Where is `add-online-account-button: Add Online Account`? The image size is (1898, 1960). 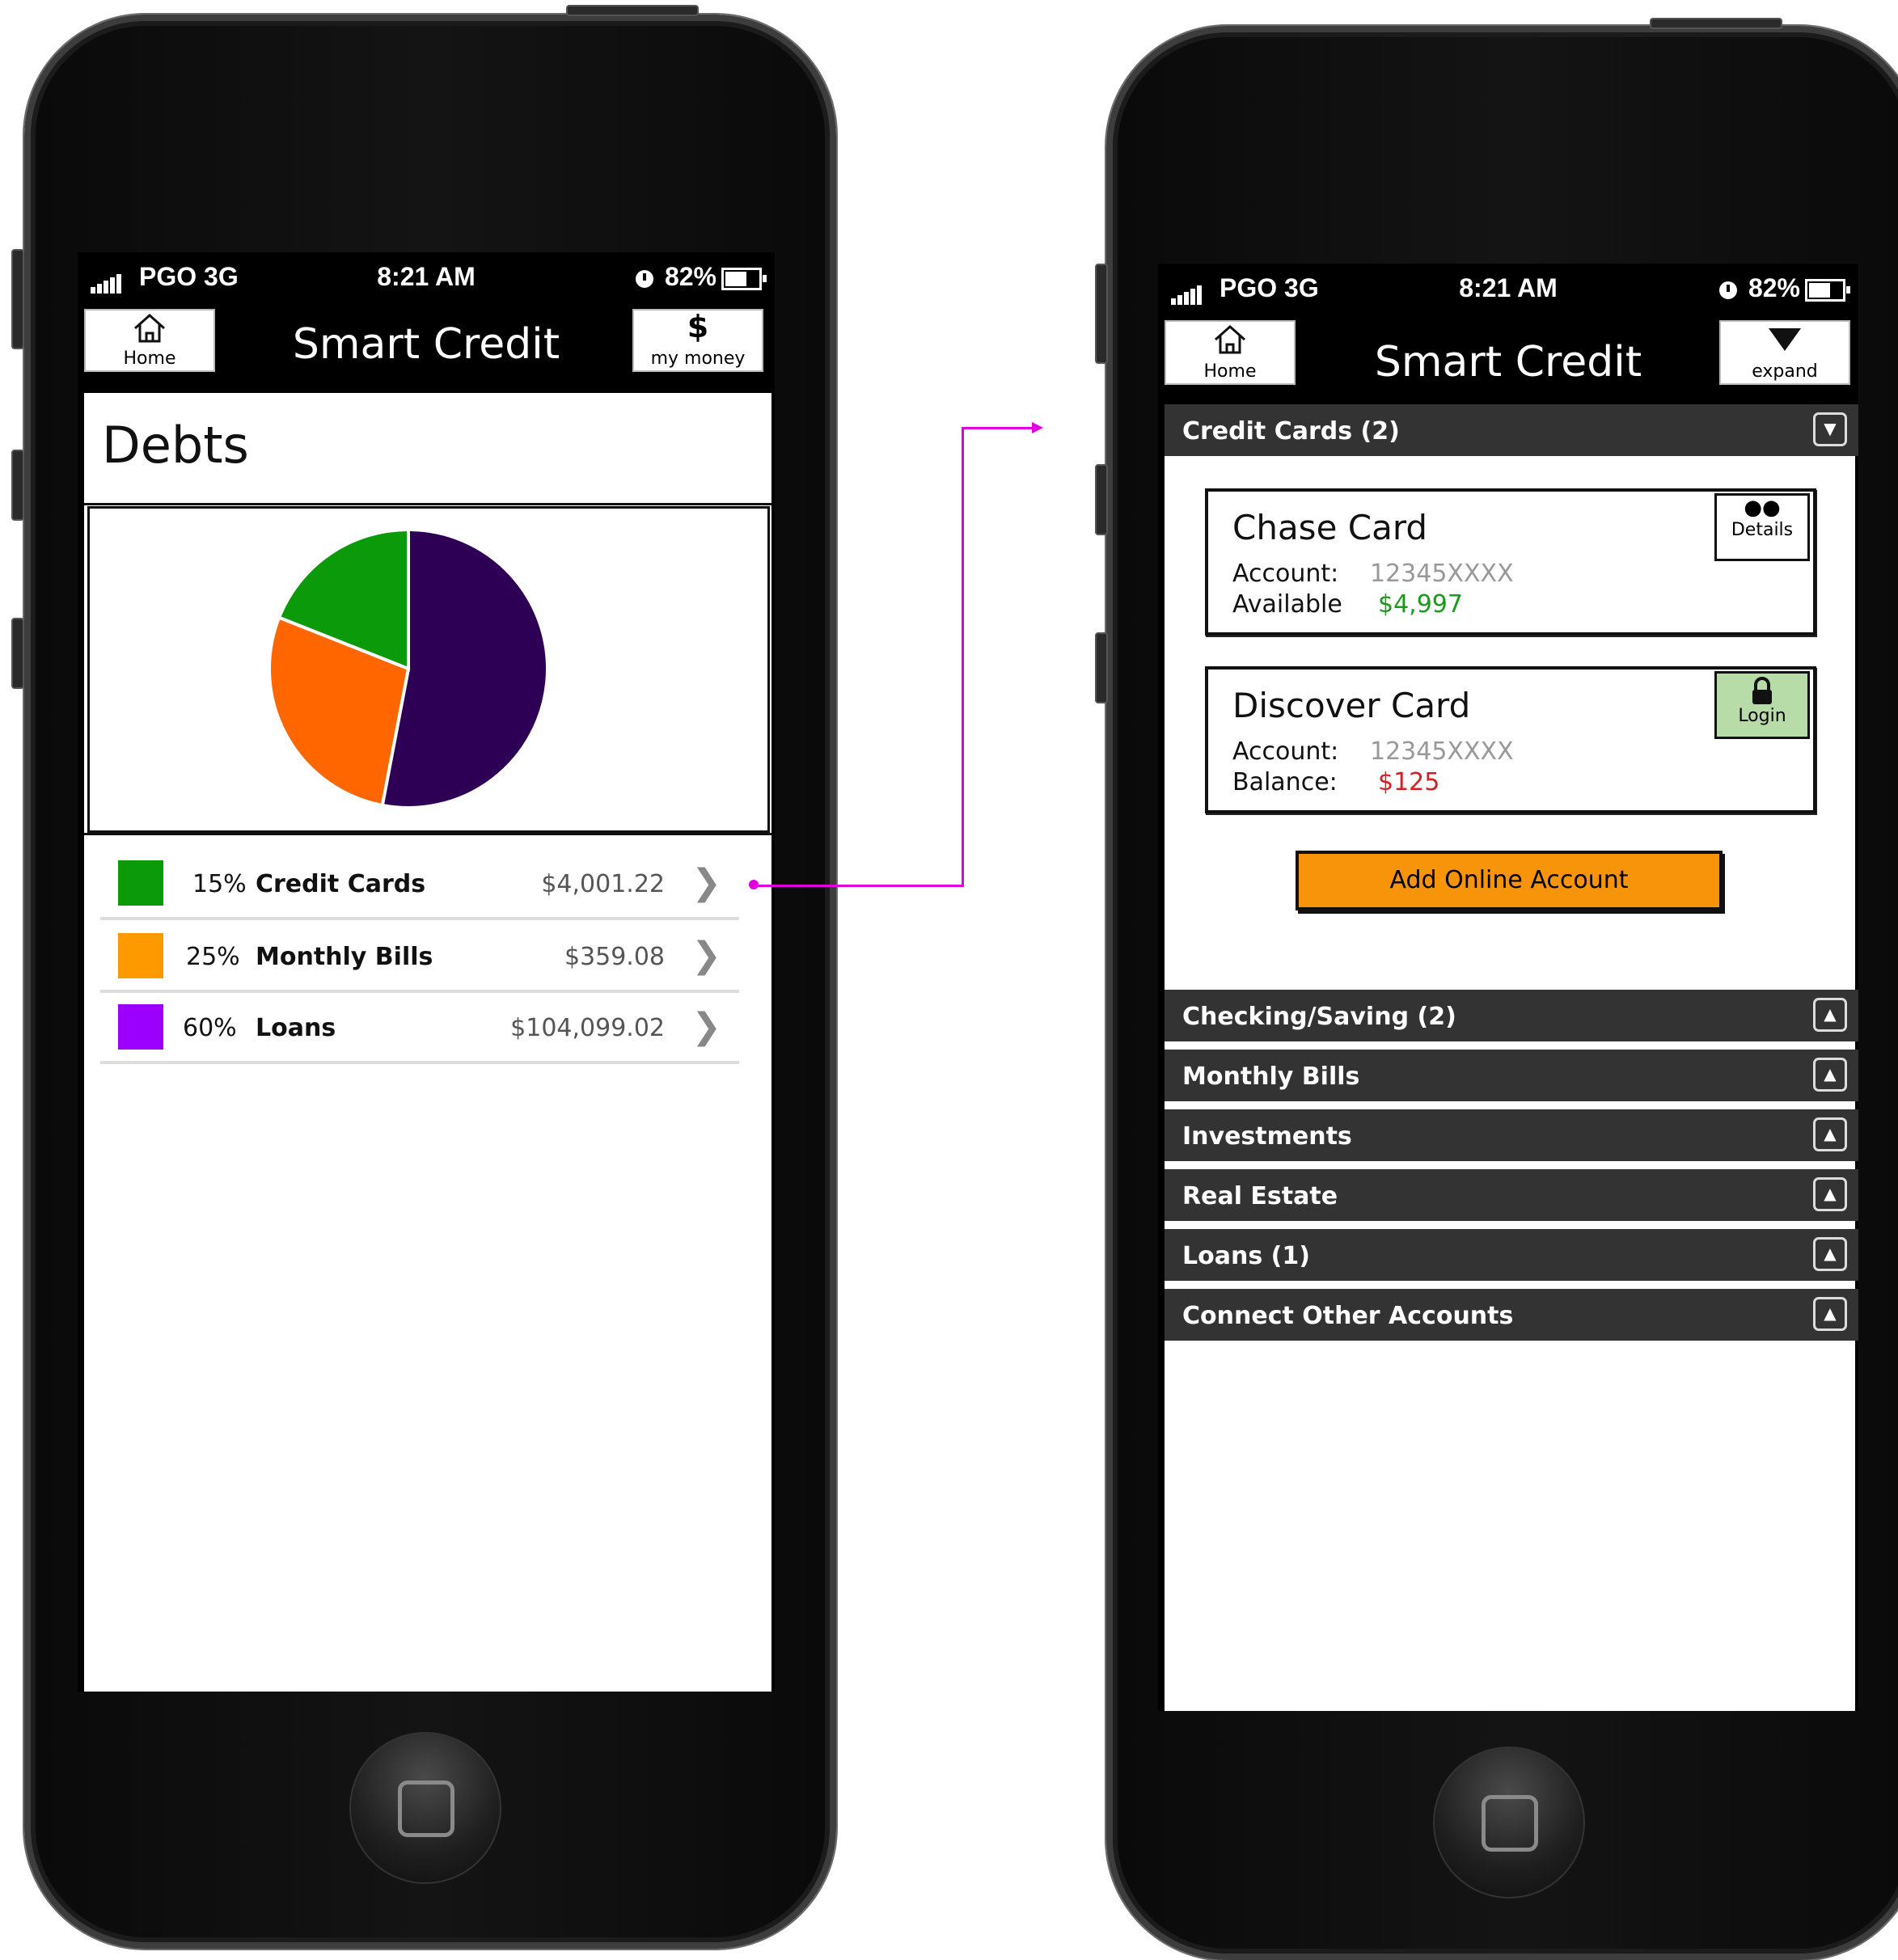 add-online-account-button: Add Online Account is located at coordinates (1510, 880).